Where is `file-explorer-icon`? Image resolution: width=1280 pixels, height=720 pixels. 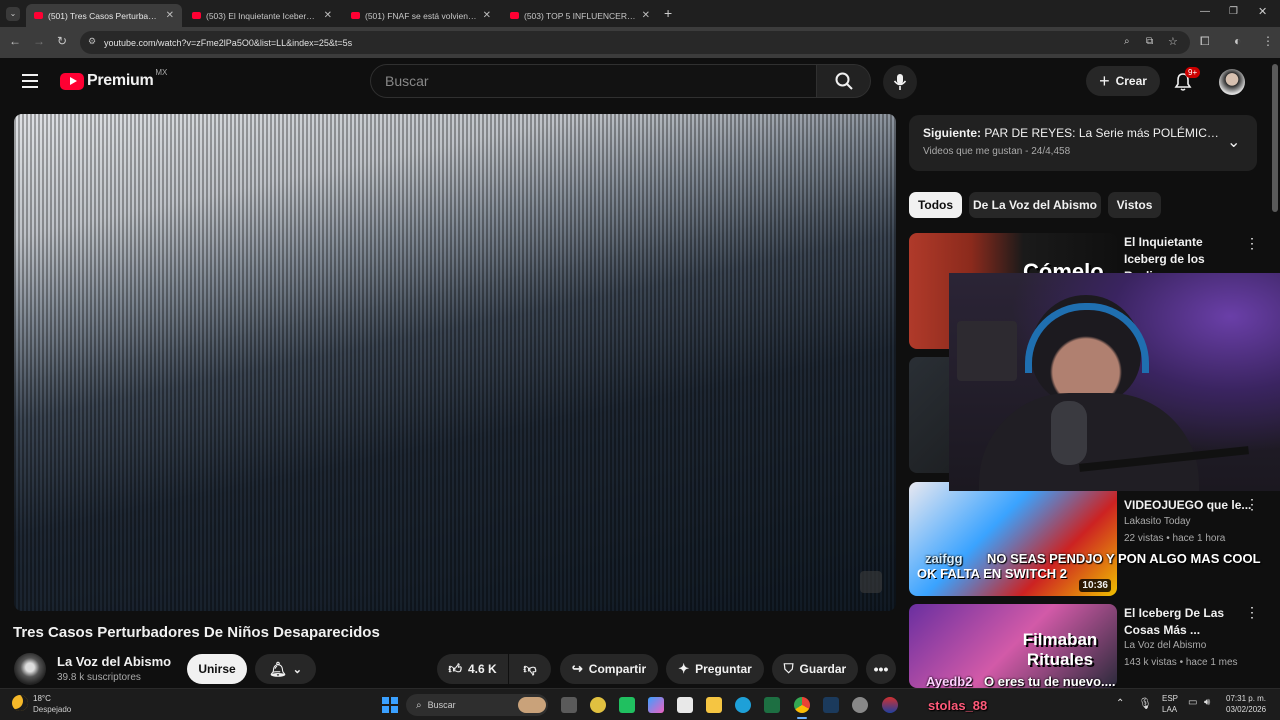 file-explorer-icon is located at coordinates (714, 705).